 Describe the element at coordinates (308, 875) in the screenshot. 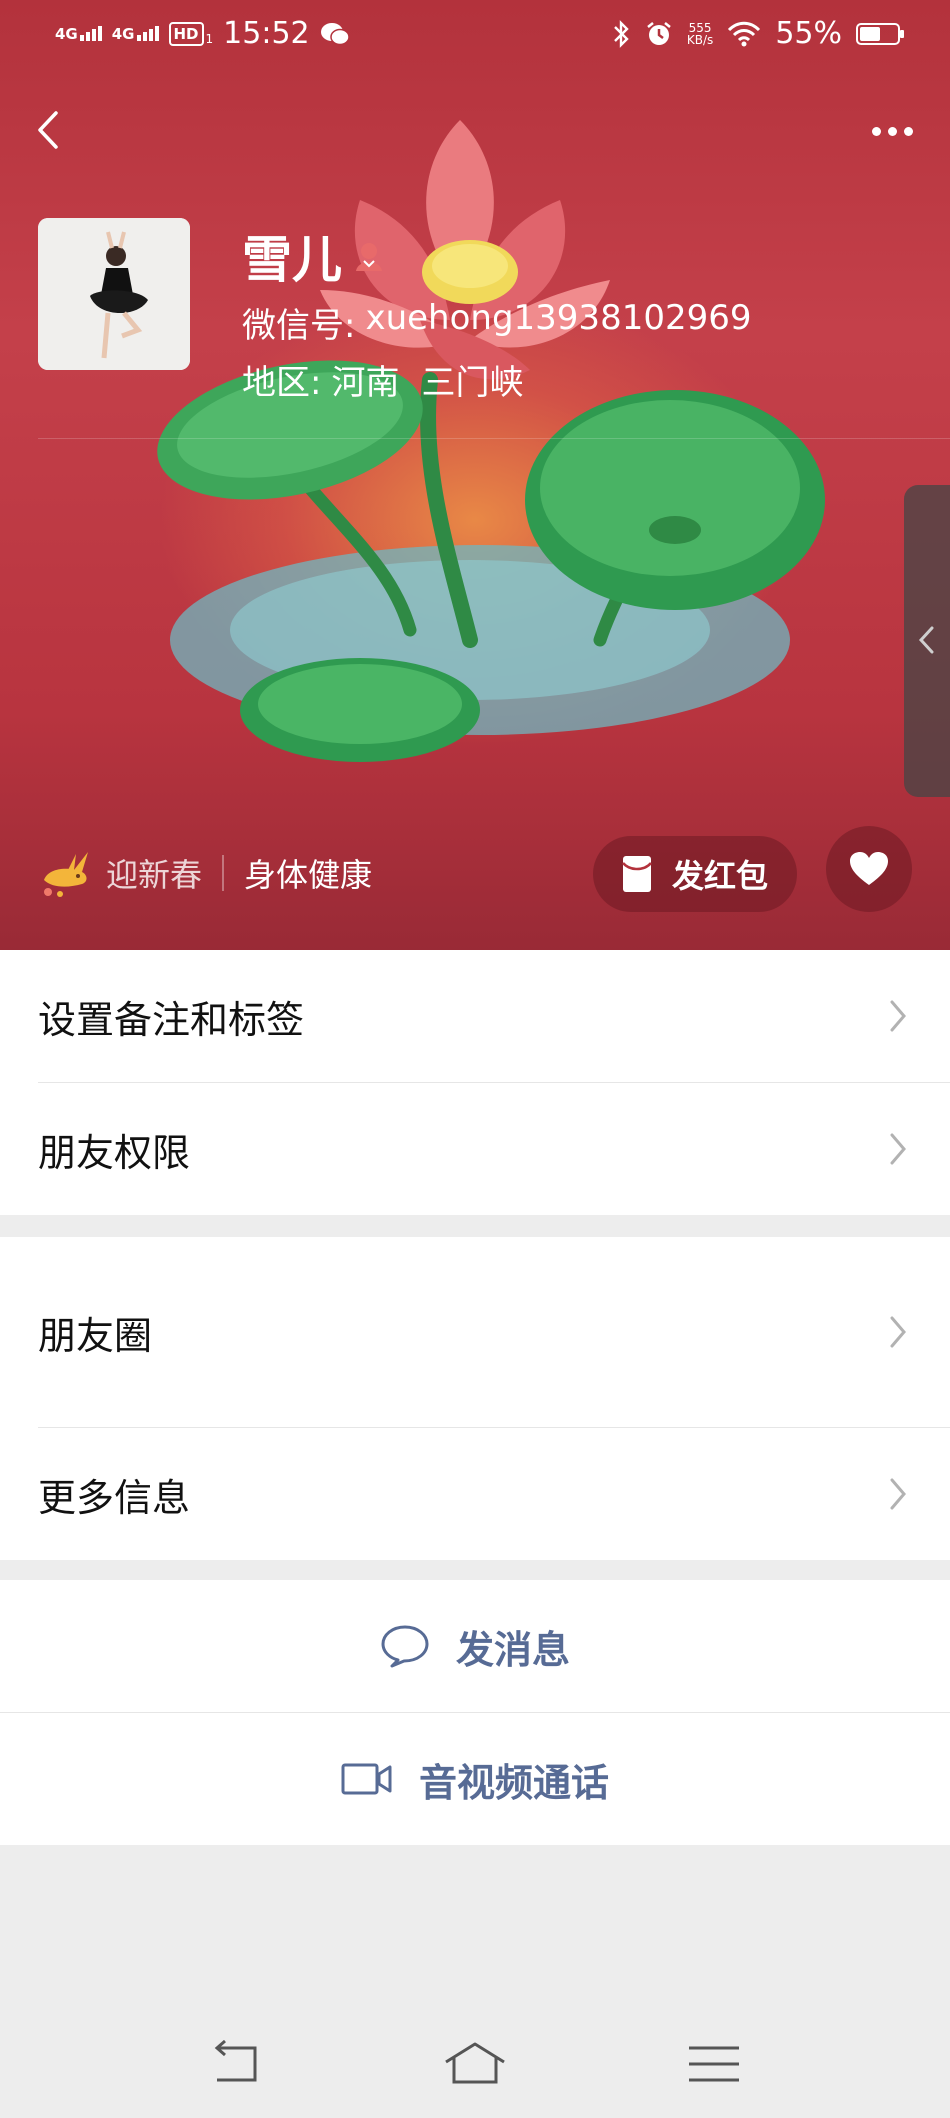

I see `status-text: 身体健康` at that location.